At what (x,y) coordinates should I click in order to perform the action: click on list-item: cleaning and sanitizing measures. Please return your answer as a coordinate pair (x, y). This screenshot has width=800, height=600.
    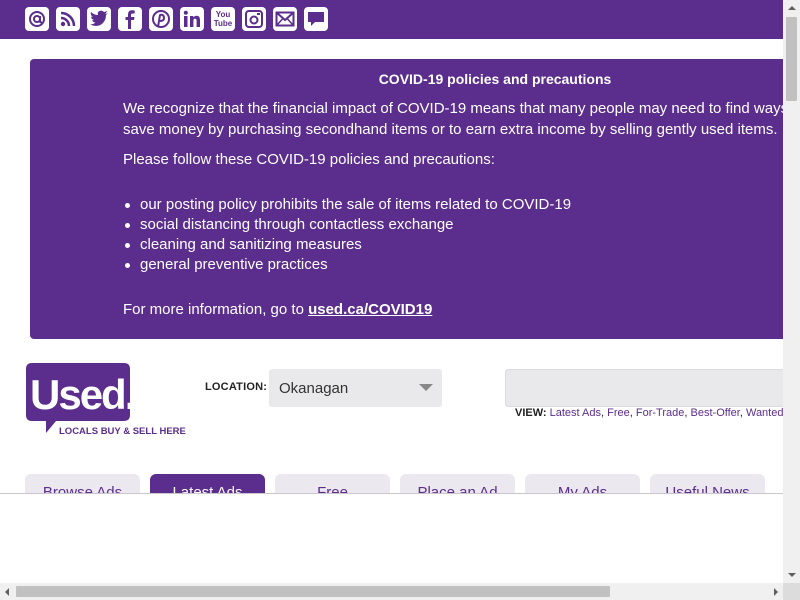
    Looking at the image, I should click on (347, 245).